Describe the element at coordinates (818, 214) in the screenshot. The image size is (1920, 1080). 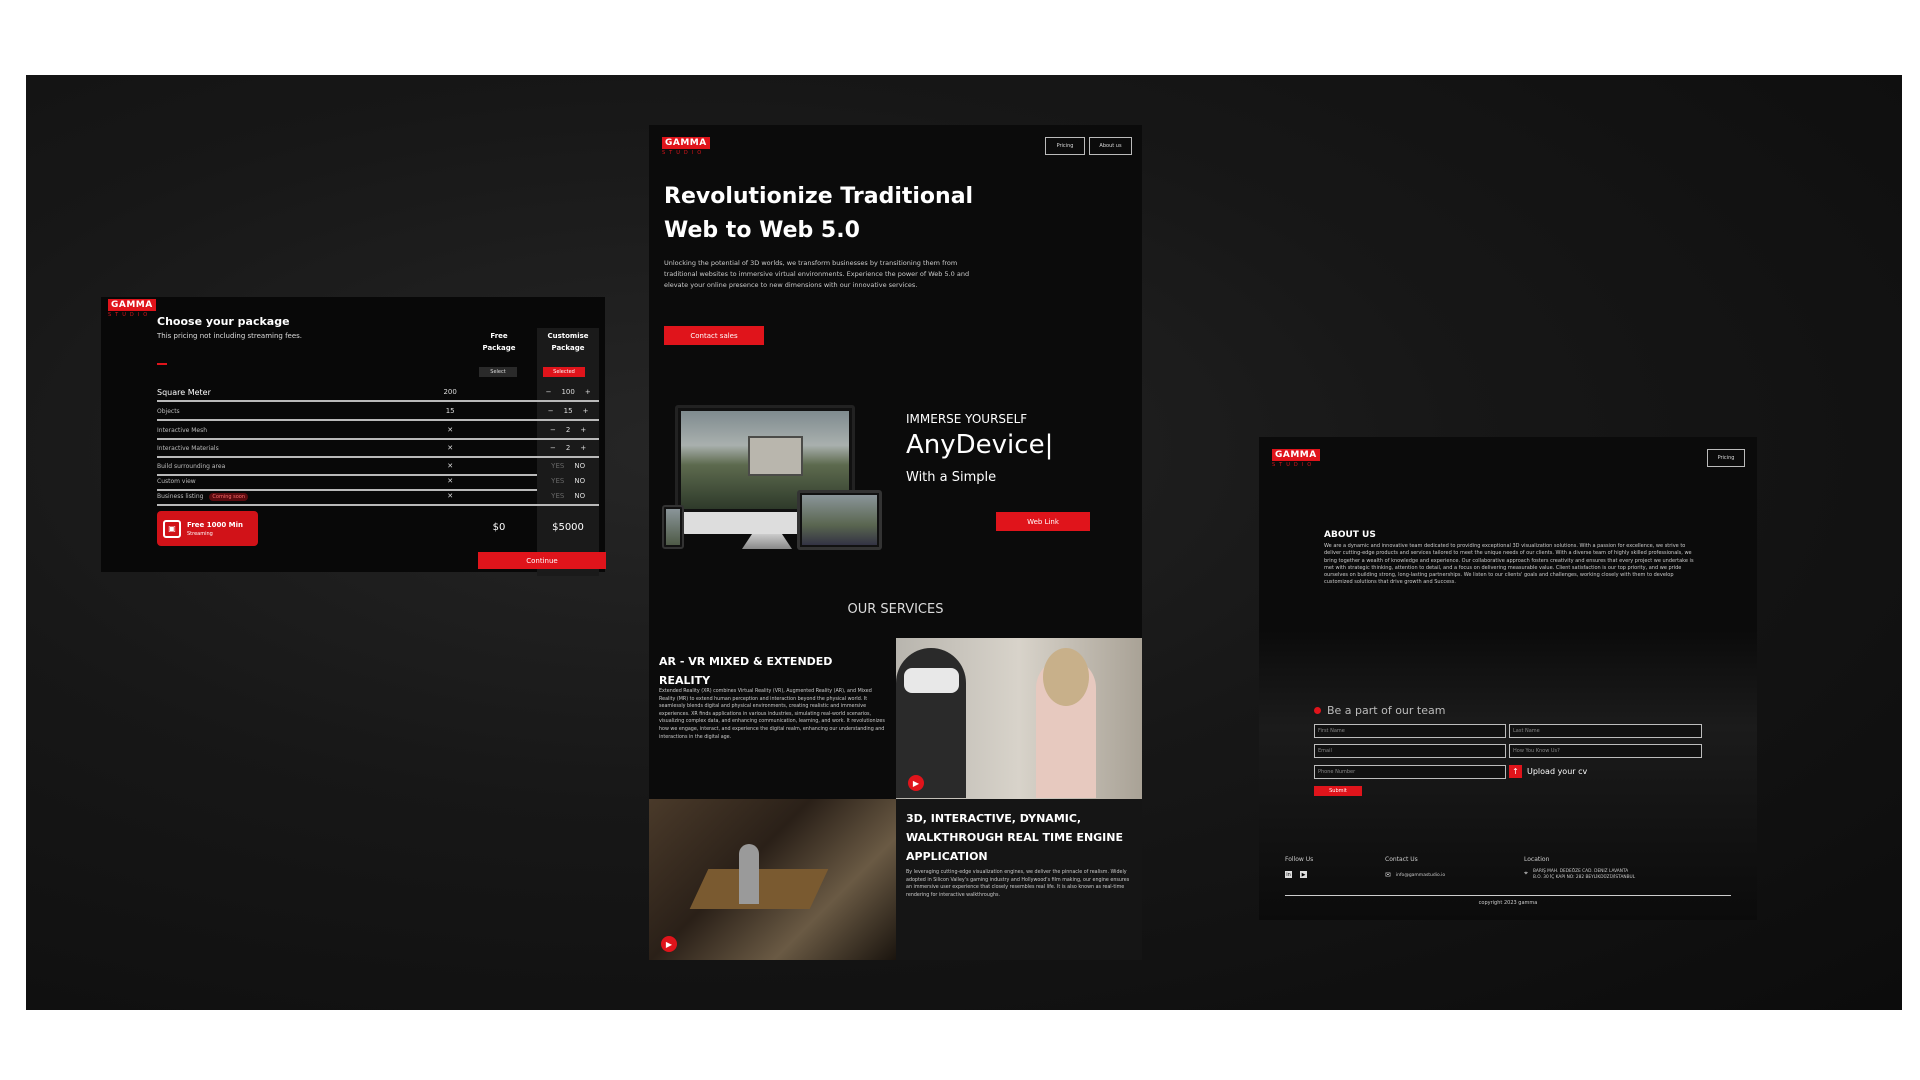
I see `hero-title: Revolutionize Traditional Web to Web 5.0` at that location.